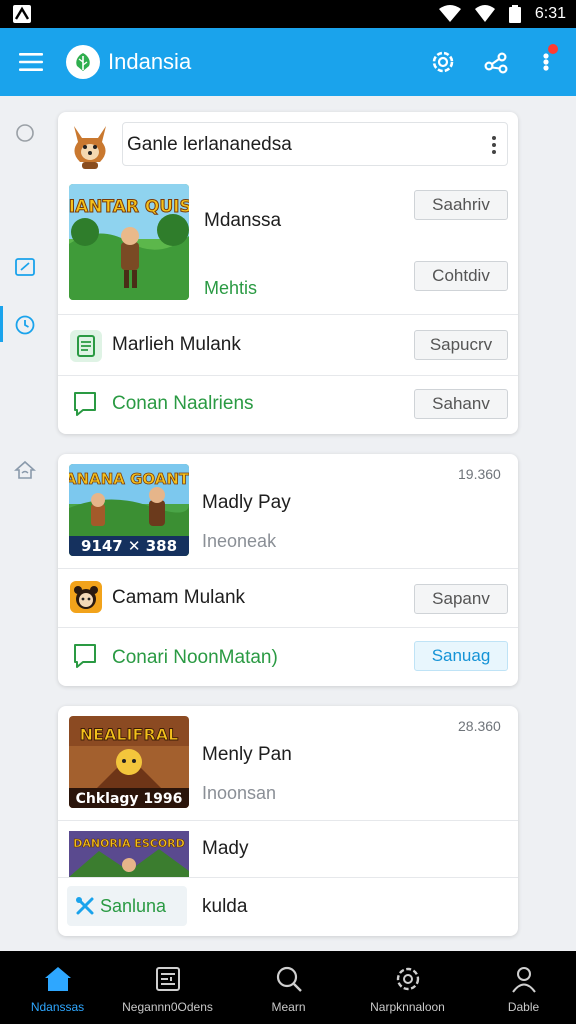  Describe the element at coordinates (179, 597) in the screenshot. I see `list-item-label: Camam Mulank` at that location.